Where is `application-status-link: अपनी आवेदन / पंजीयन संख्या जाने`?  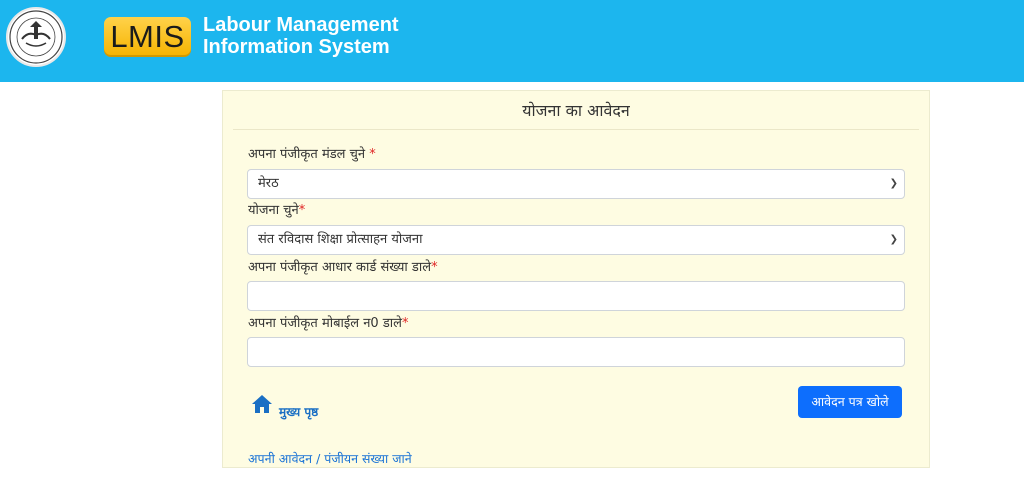
application-status-link: अपनी आवेदन / पंजीयन संख्या जाने is located at coordinates (330, 458).